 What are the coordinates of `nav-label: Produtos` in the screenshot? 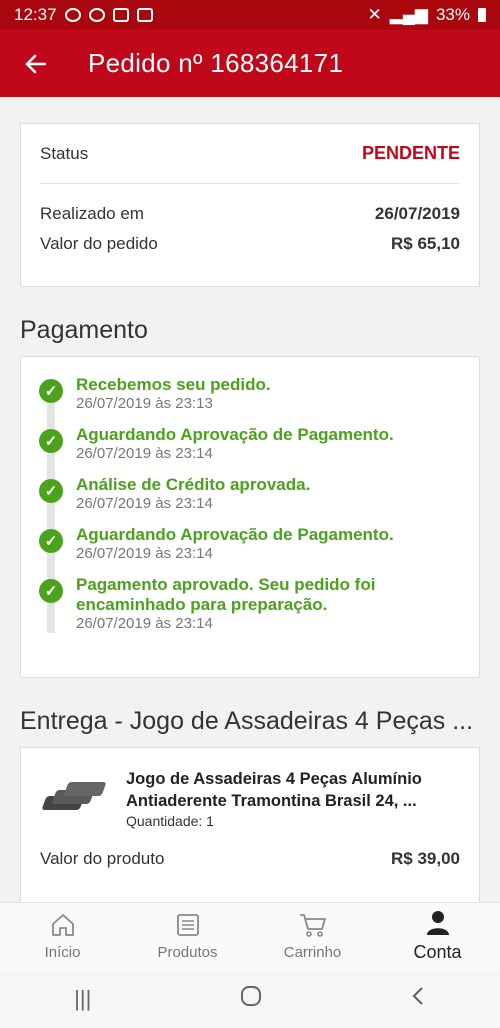 It's located at (187, 952).